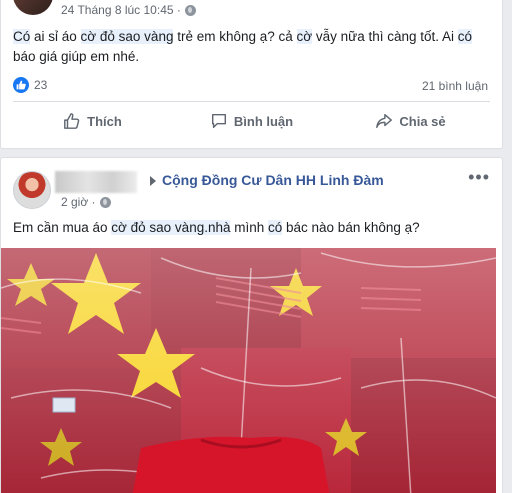 The height and width of the screenshot is (493, 512). What do you see at coordinates (218, 121) in the screenshot?
I see `comment-icon` at bounding box center [218, 121].